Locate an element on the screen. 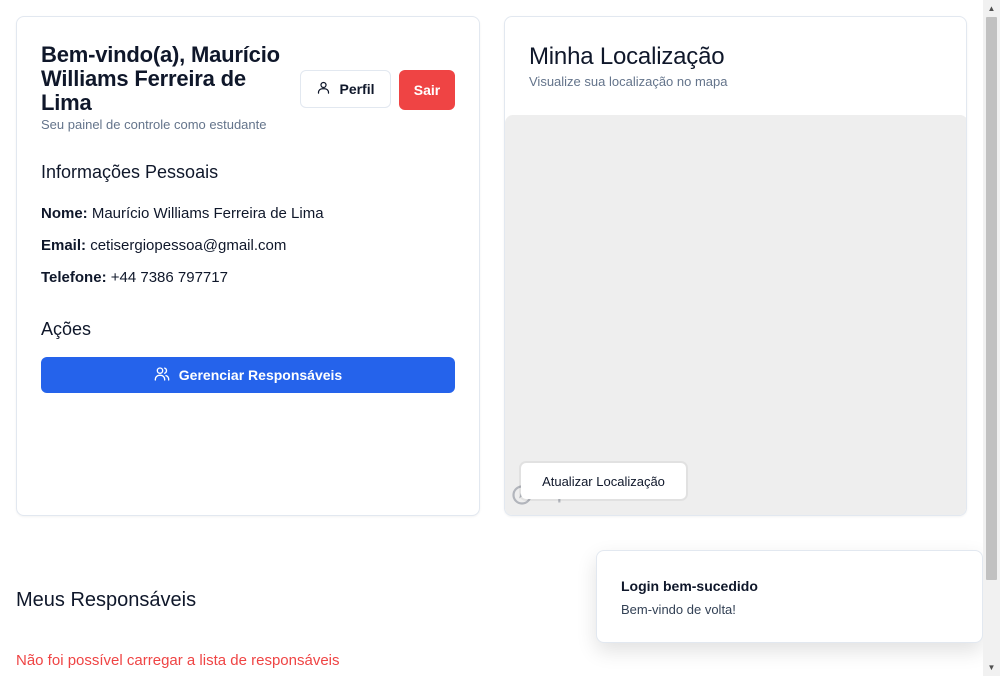  login-toast: Login bem-sucedido Bem-vindo de volta! is located at coordinates (789, 596).